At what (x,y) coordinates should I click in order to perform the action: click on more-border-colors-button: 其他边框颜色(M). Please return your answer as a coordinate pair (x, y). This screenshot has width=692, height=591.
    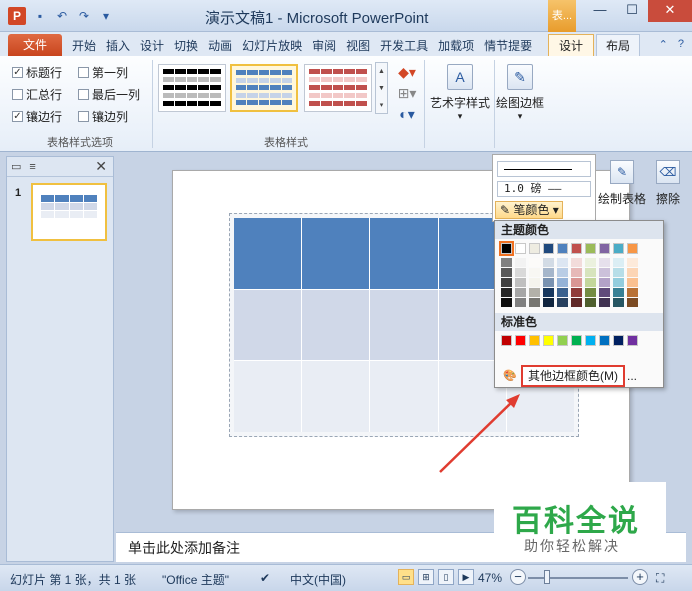
    Looking at the image, I should click on (573, 376).